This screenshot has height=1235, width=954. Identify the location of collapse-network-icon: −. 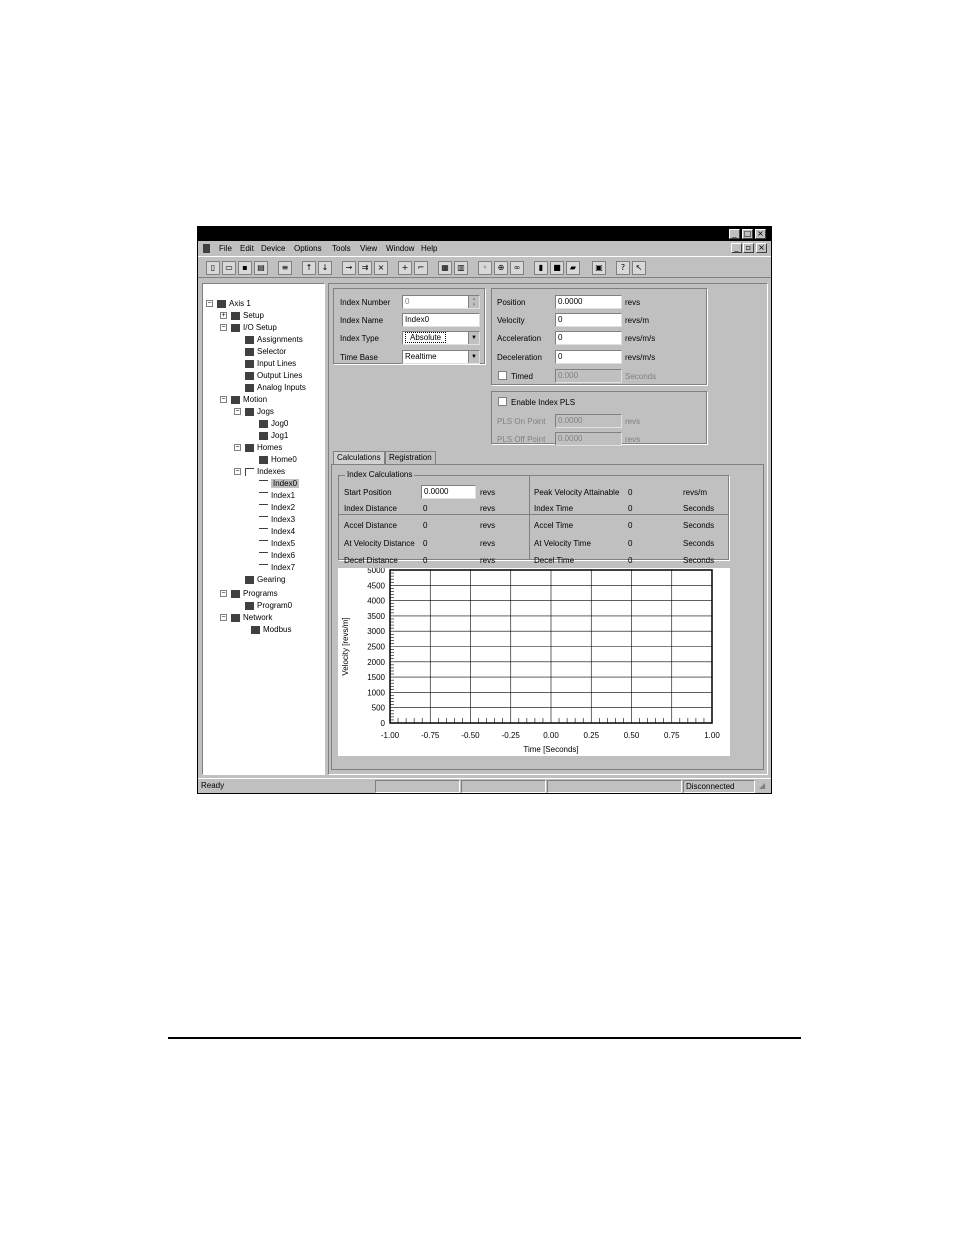
(223, 617).